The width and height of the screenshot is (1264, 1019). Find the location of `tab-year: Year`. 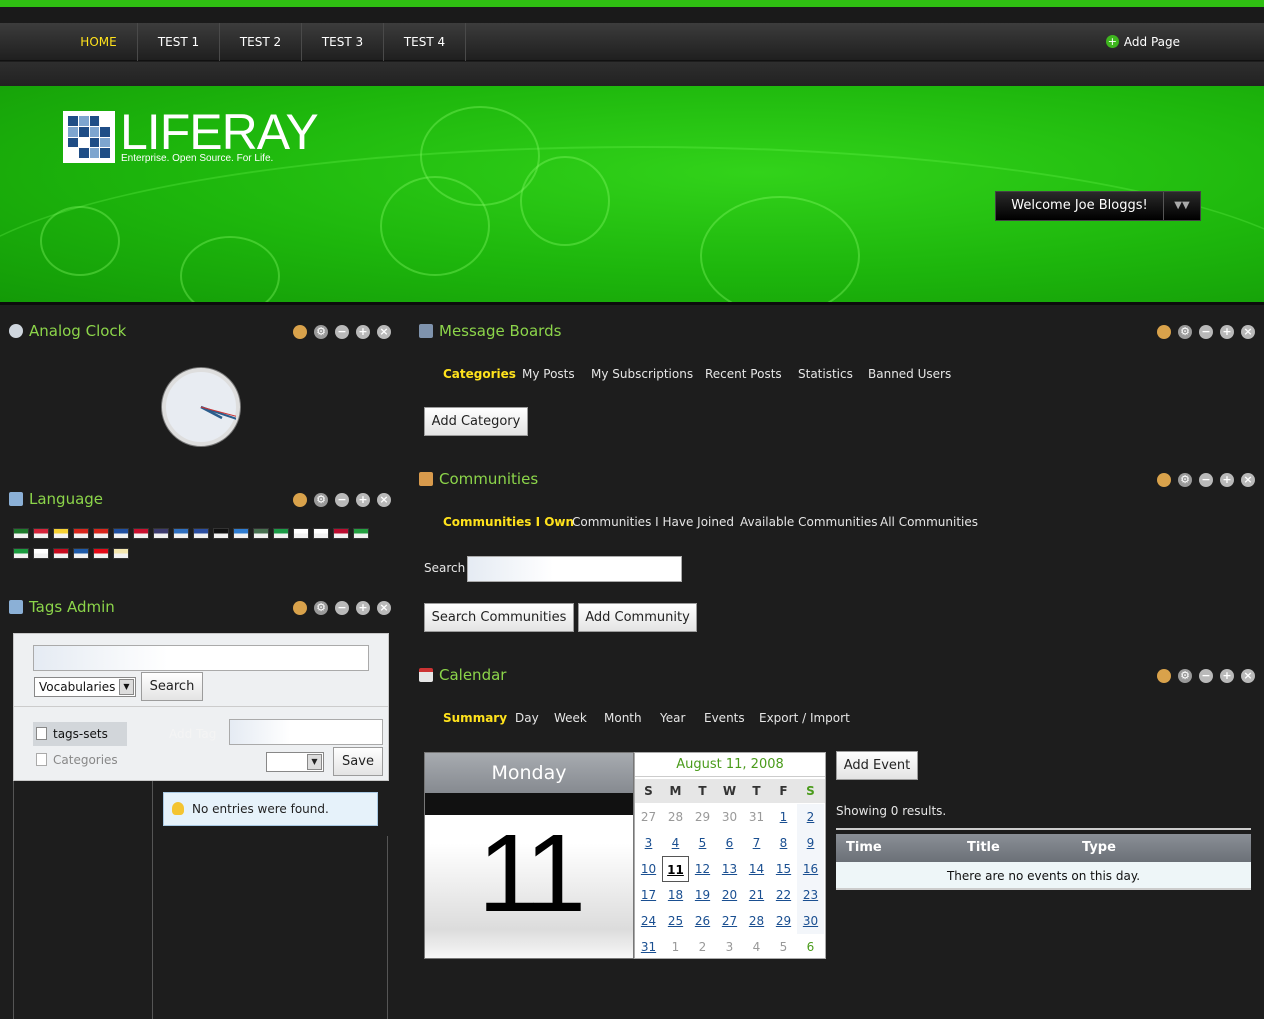

tab-year: Year is located at coordinates (672, 718).